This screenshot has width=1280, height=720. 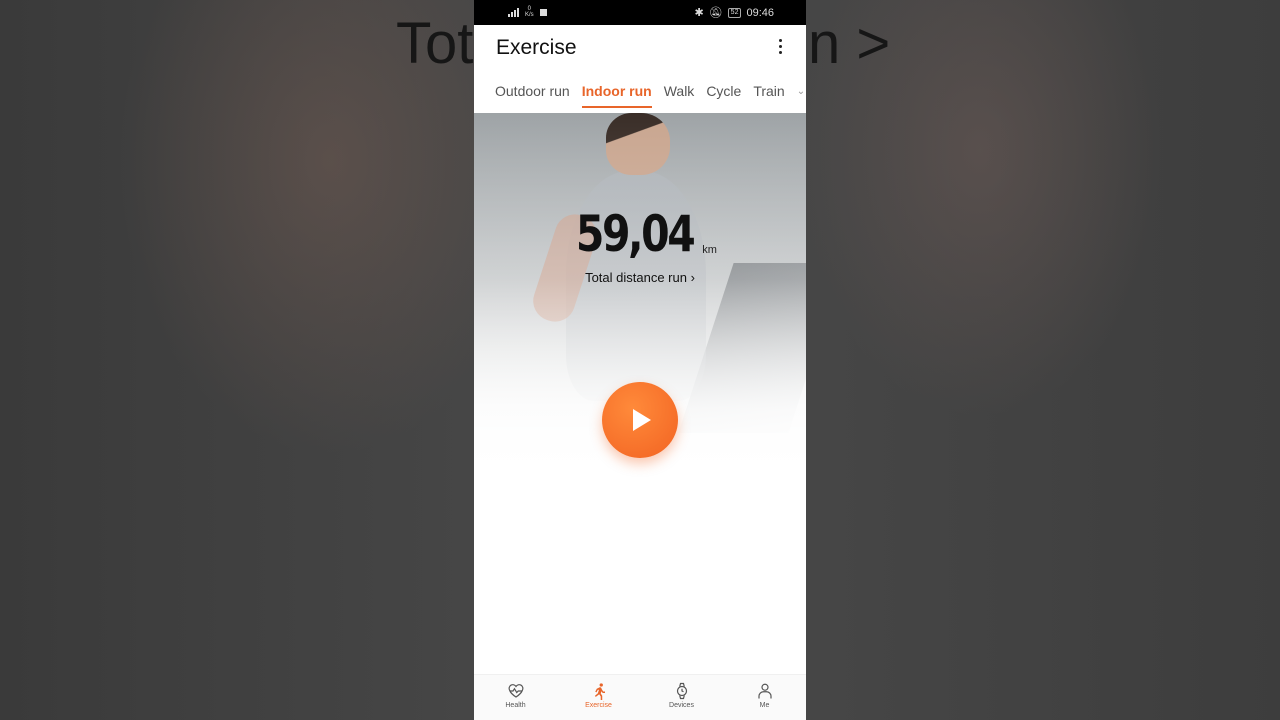 I want to click on nav-me: Me, so click(x=764, y=697).